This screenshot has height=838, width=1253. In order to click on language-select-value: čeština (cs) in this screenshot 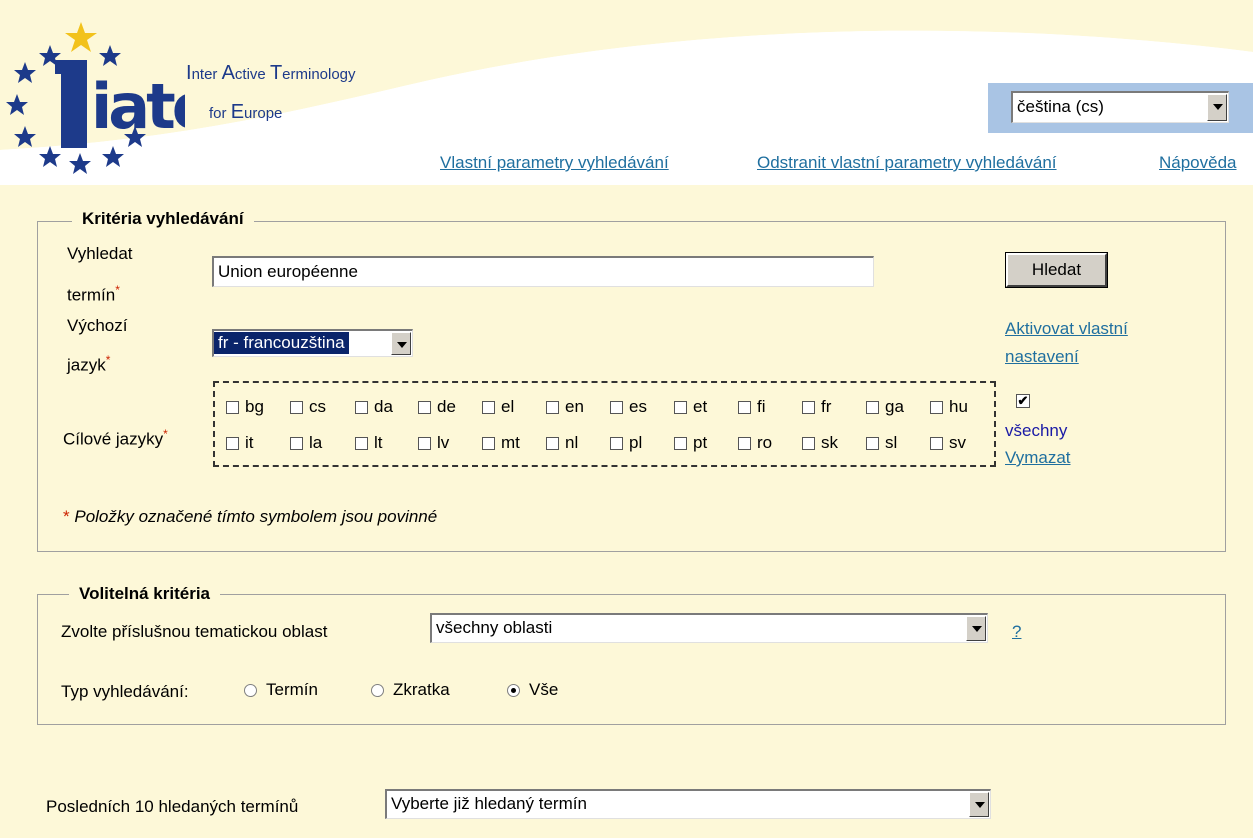, I will do `click(1060, 106)`.